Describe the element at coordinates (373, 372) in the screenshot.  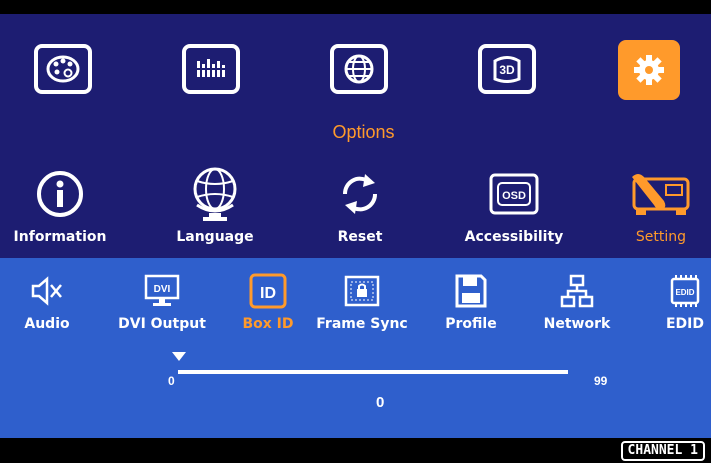
I see `box-id-slider` at that location.